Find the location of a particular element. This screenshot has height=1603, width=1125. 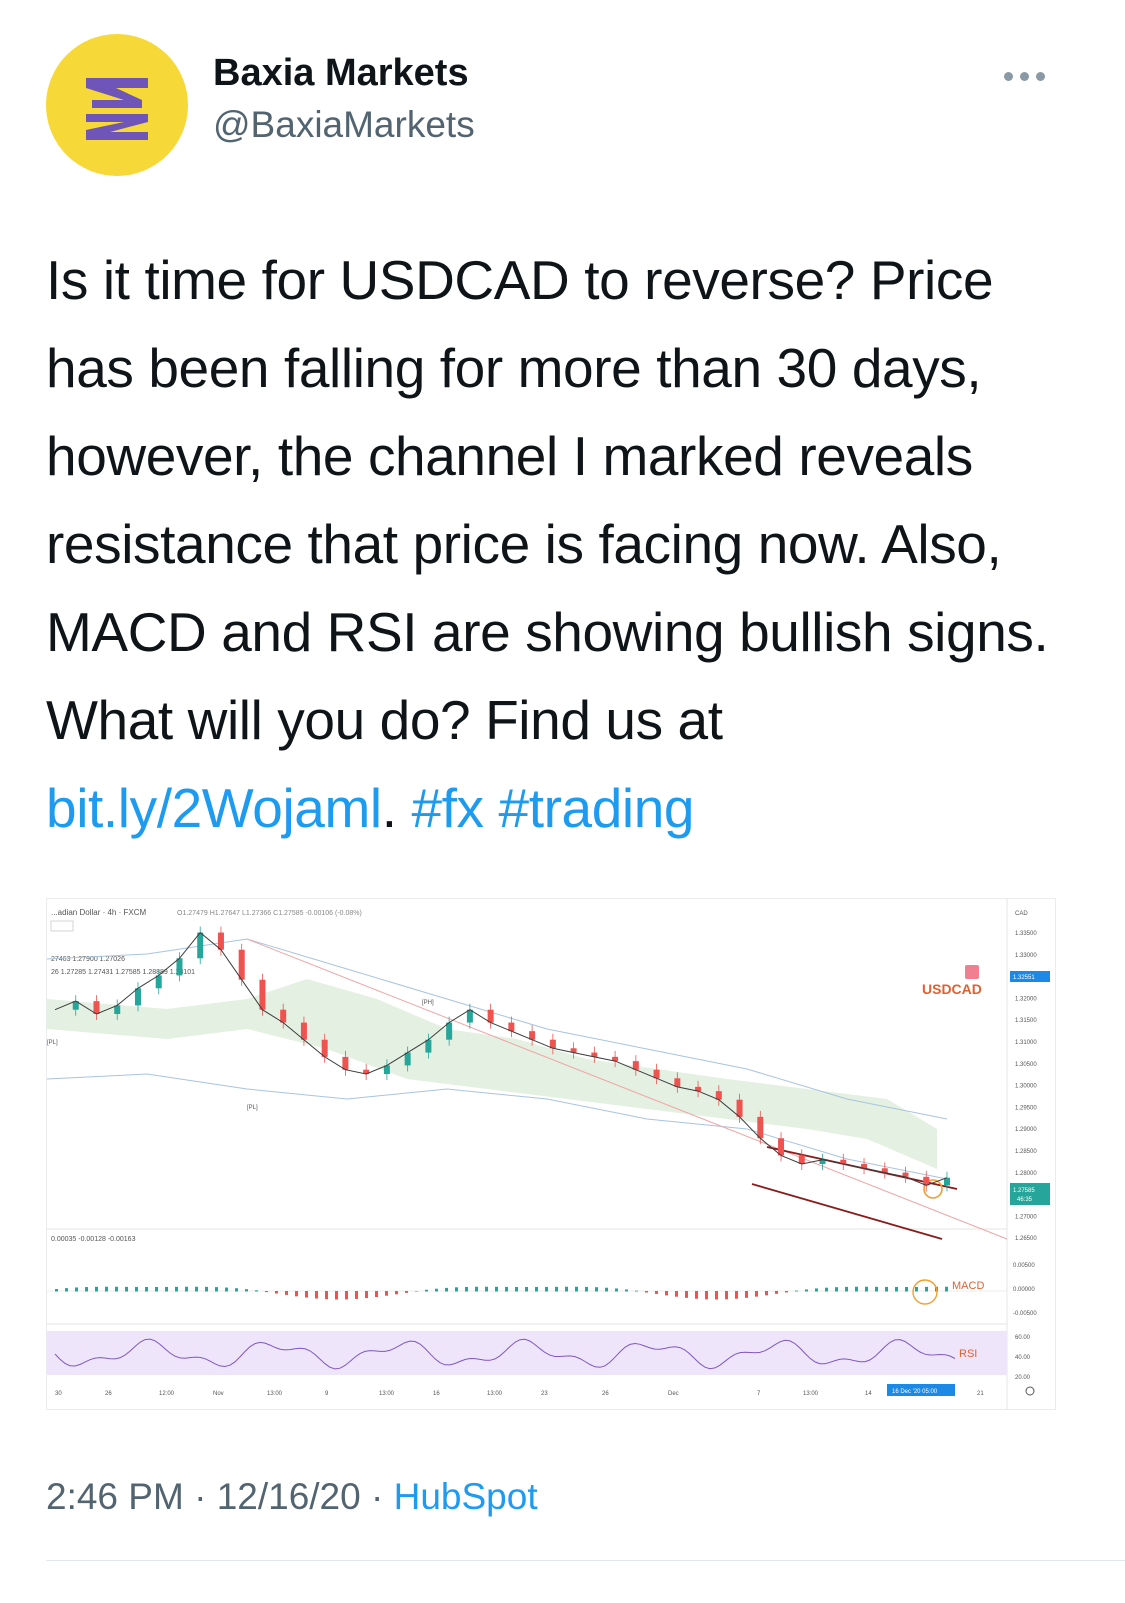

price-axis-tick: 1.29000 is located at coordinates (1026, 1130).